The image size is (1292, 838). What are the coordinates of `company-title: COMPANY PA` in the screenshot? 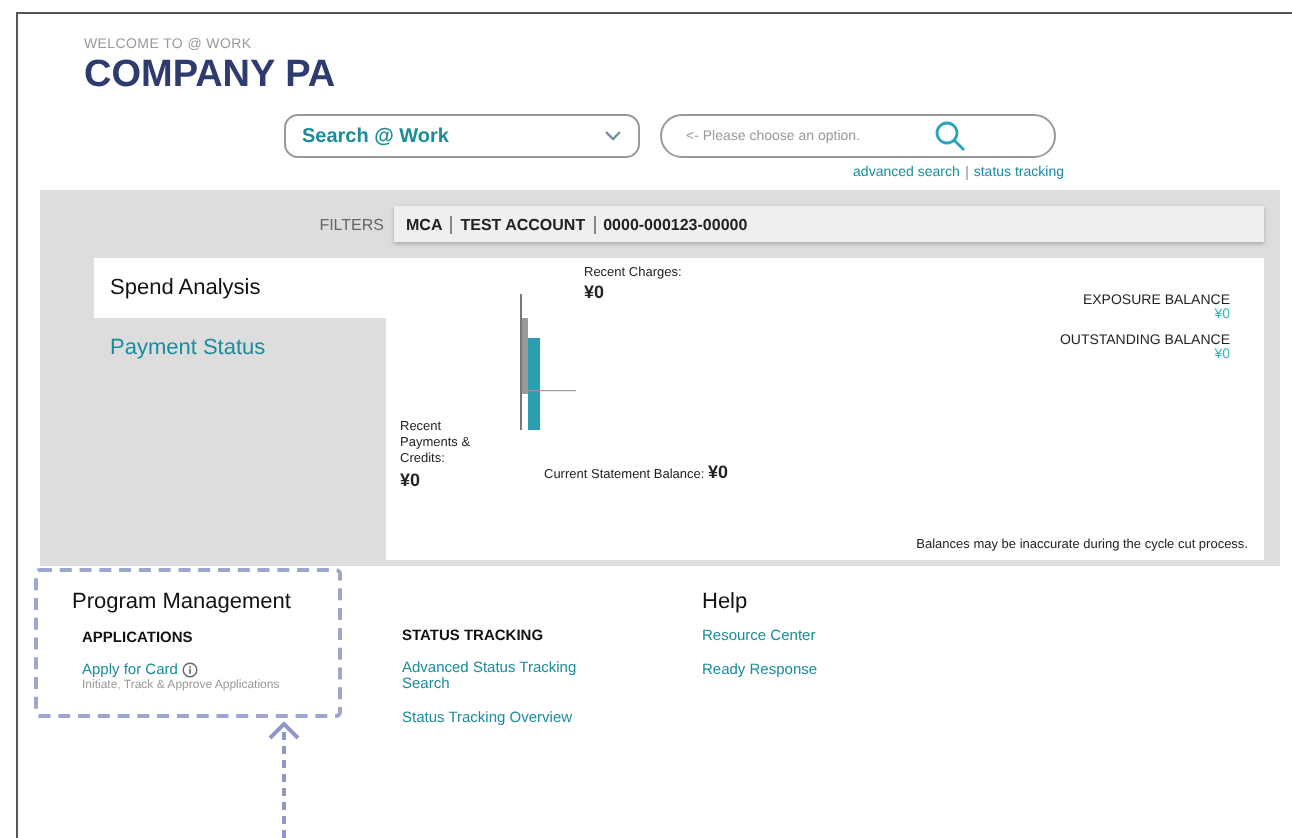 It's located at (211, 76).